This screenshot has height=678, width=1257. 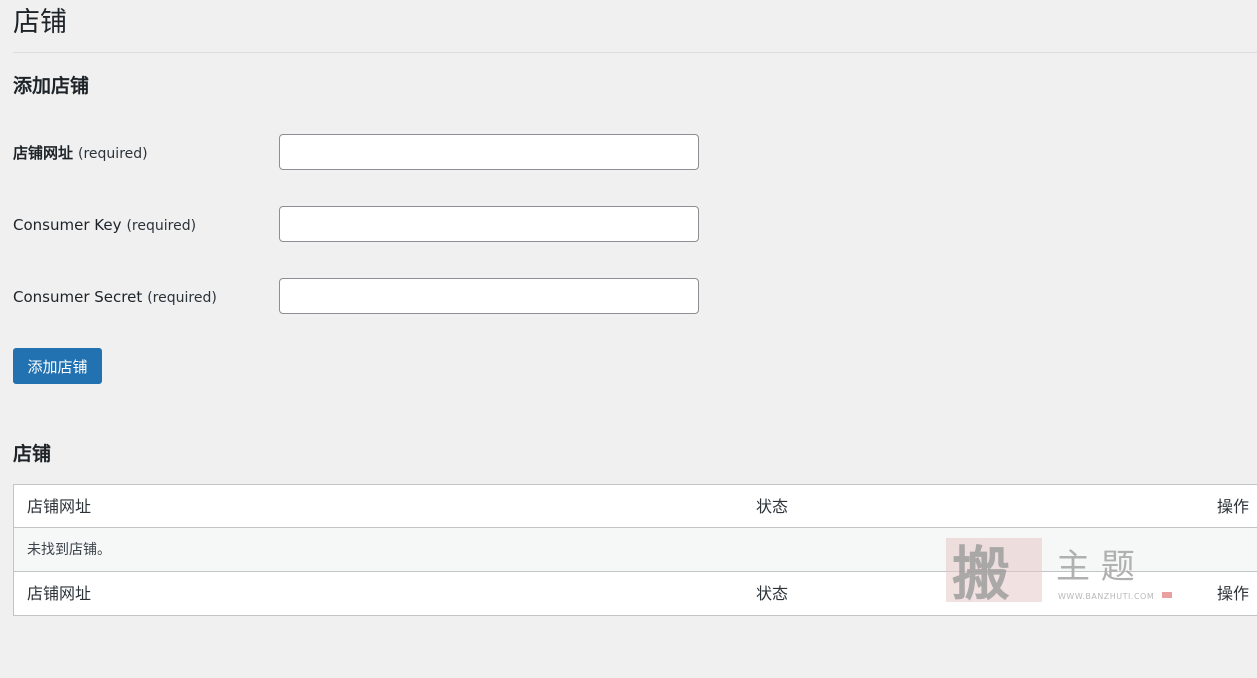 I want to click on add-store-button: 添加店铺, so click(x=57, y=366).